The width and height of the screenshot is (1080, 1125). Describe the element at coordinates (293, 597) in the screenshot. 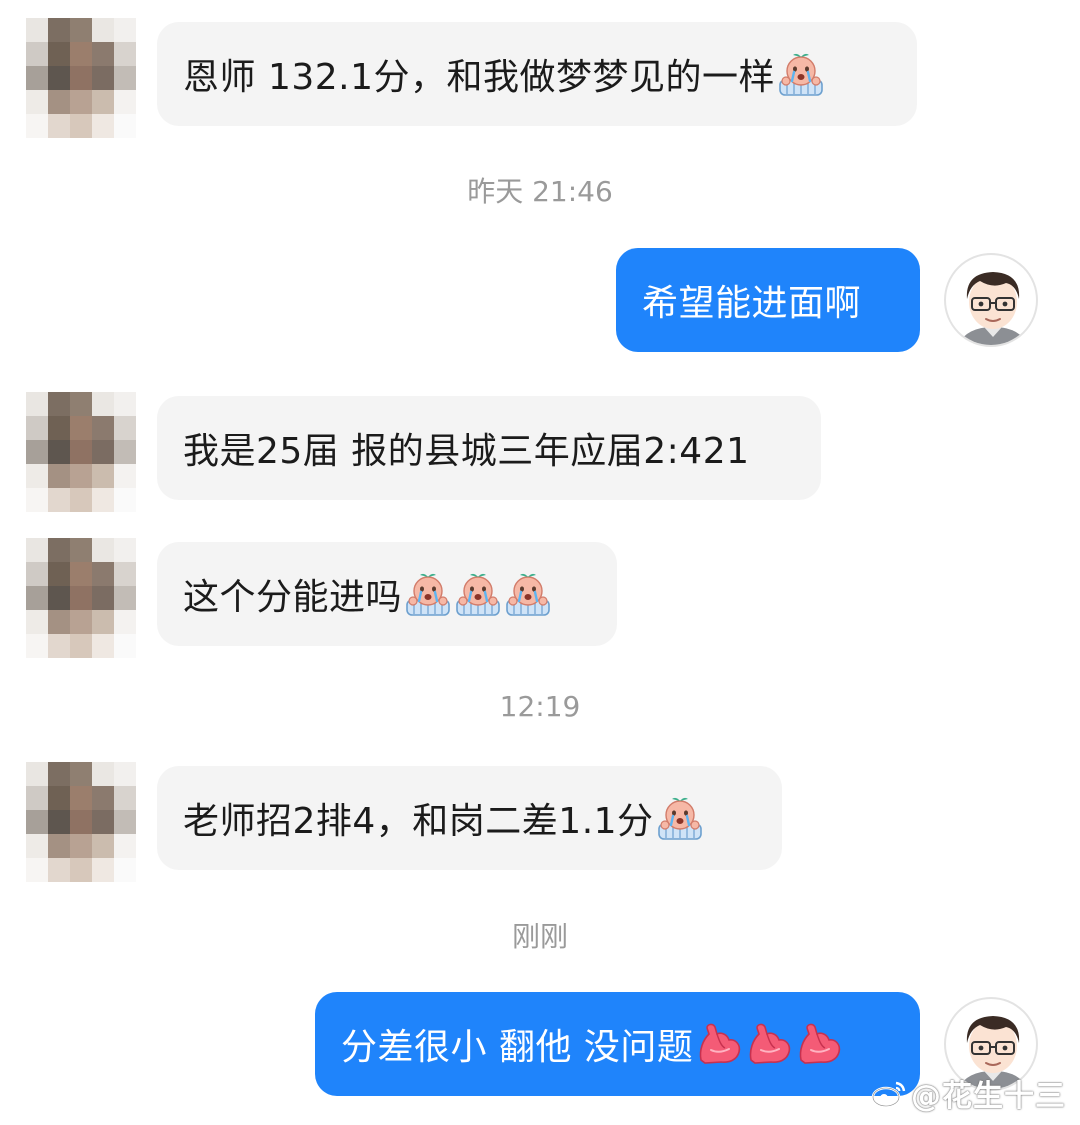

I see `message-text: 这个分能进吗` at that location.